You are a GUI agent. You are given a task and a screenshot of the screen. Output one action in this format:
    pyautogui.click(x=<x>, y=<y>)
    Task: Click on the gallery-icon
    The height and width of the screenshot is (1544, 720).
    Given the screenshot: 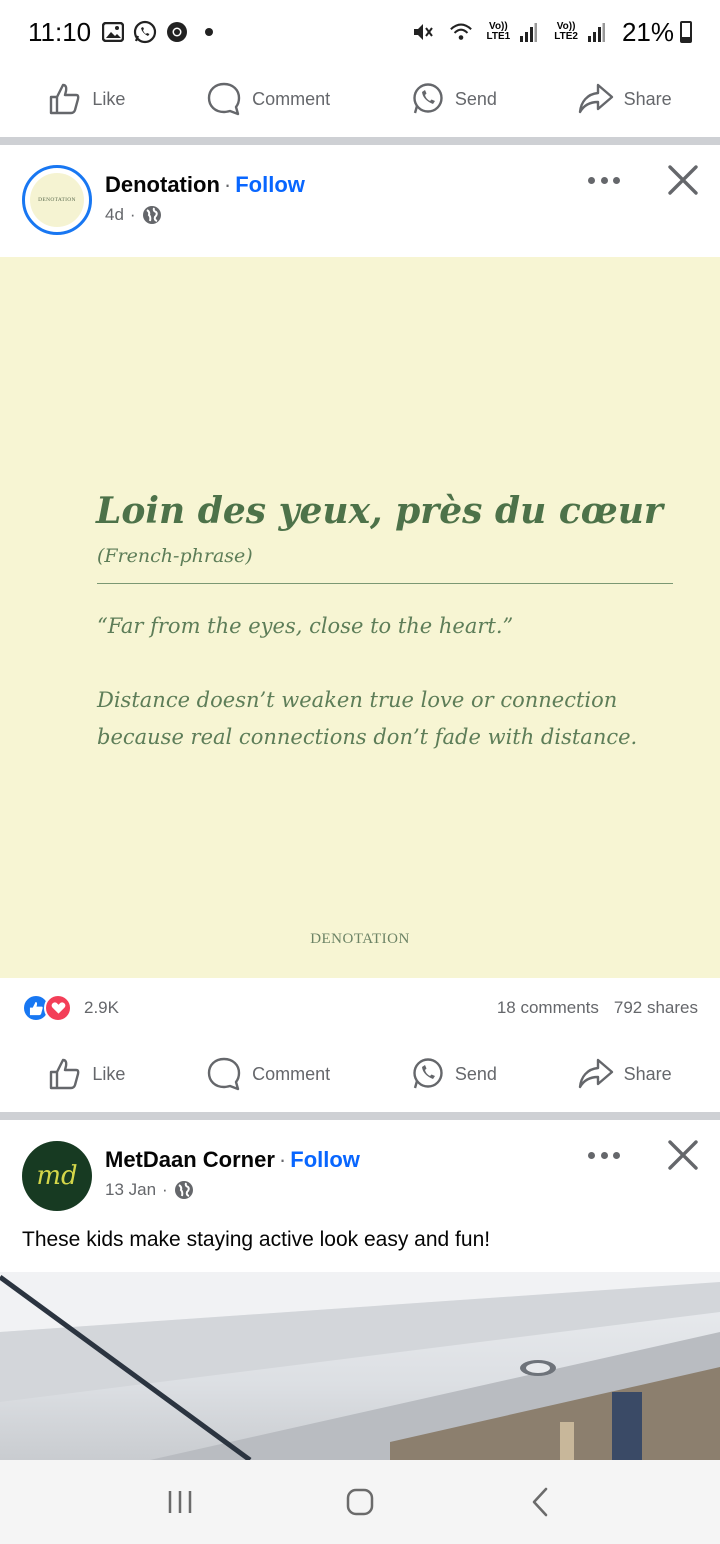 What is the action you would take?
    pyautogui.click(x=113, y=32)
    